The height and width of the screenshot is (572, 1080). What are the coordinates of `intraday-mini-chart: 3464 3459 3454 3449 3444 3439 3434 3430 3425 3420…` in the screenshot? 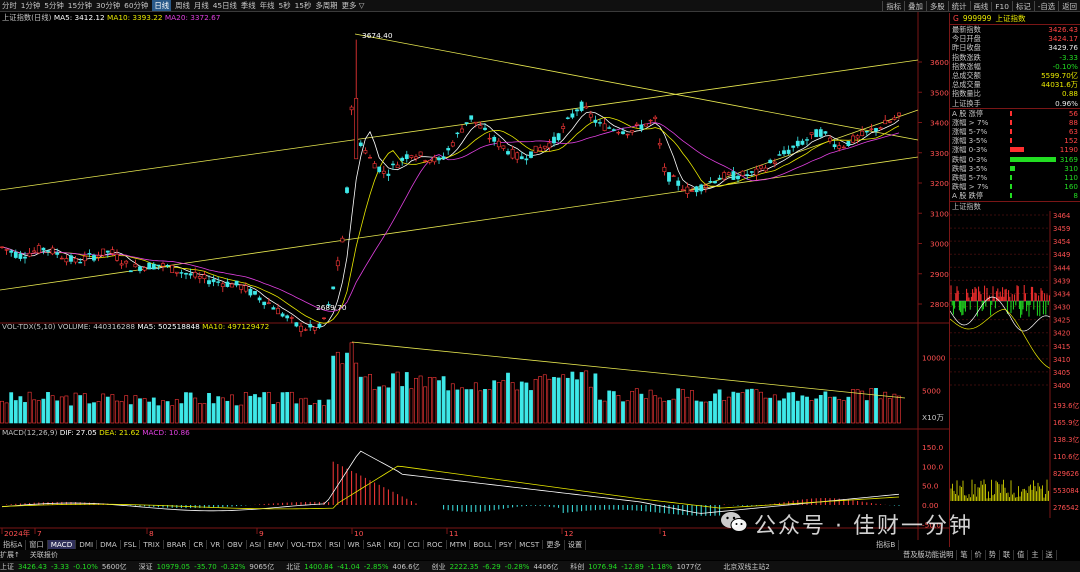 It's located at (1014, 364).